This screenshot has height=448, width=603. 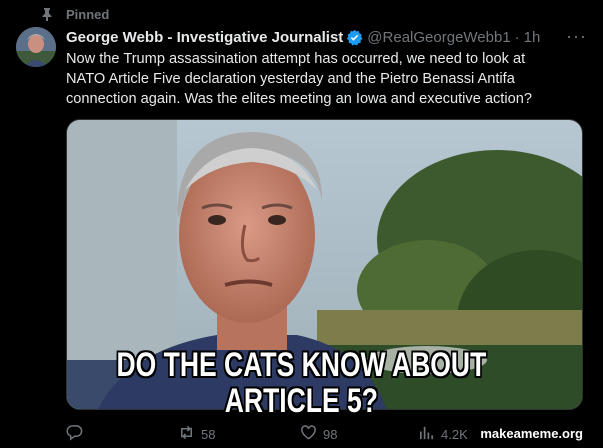 I want to click on pinned-indicator: Pinned, so click(x=74, y=14).